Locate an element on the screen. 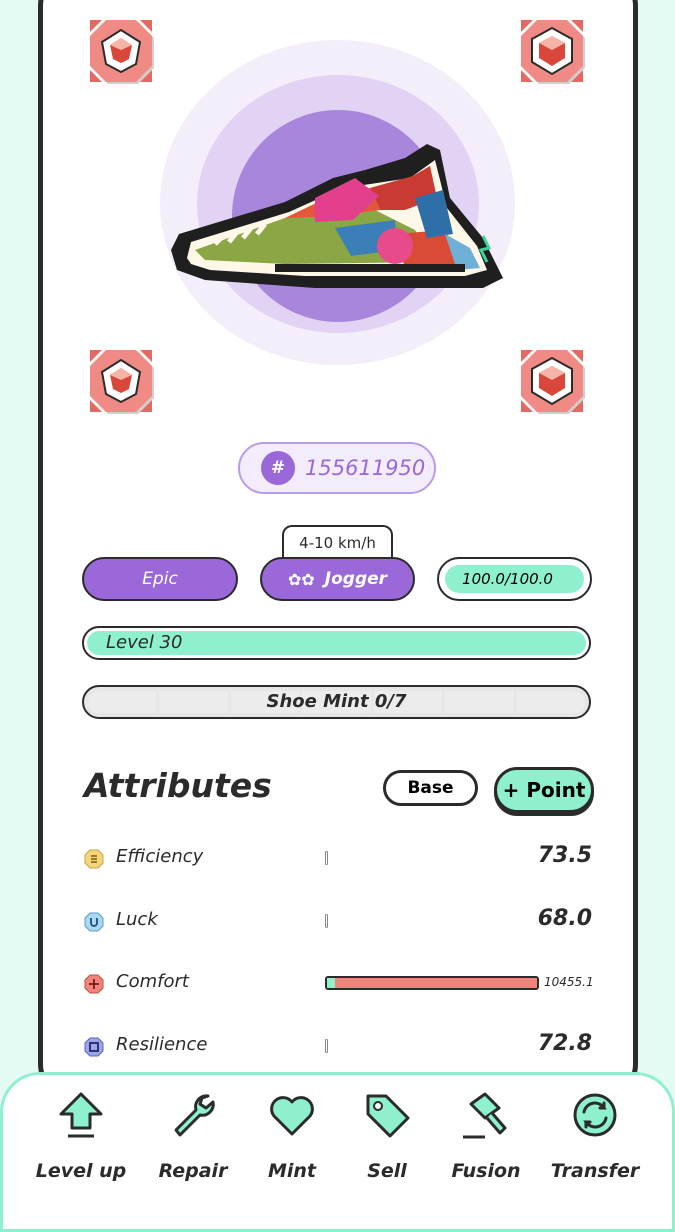  nav-mint: Mint is located at coordinates (292, 1140).